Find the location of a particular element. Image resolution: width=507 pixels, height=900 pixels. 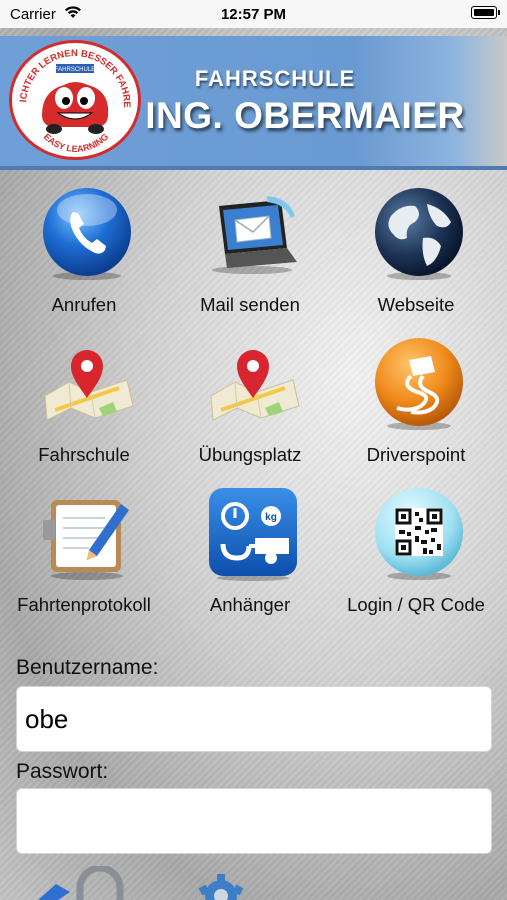

status-bar: Carrier 12:57 PM is located at coordinates (253, 14).